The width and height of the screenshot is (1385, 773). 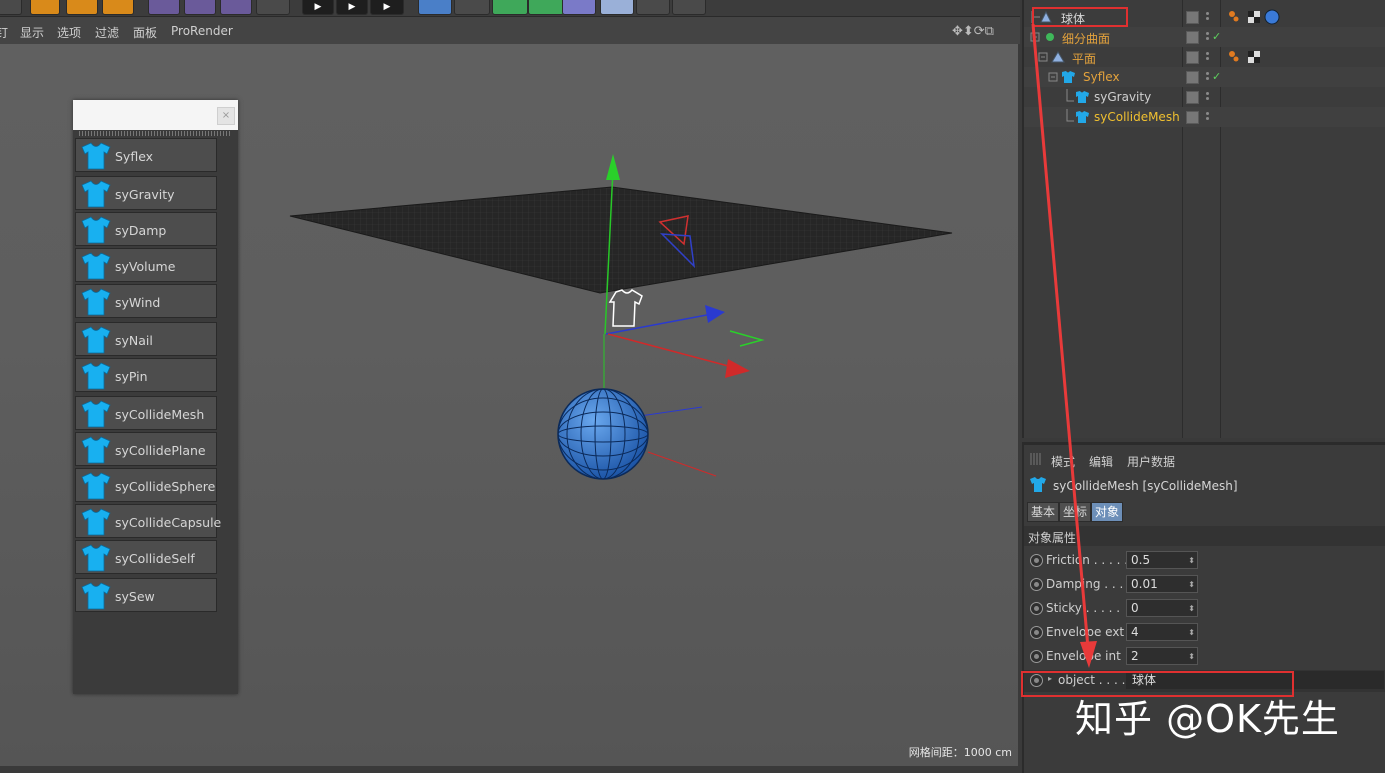 I want to click on tool-synail: syNail, so click(x=146, y=339).